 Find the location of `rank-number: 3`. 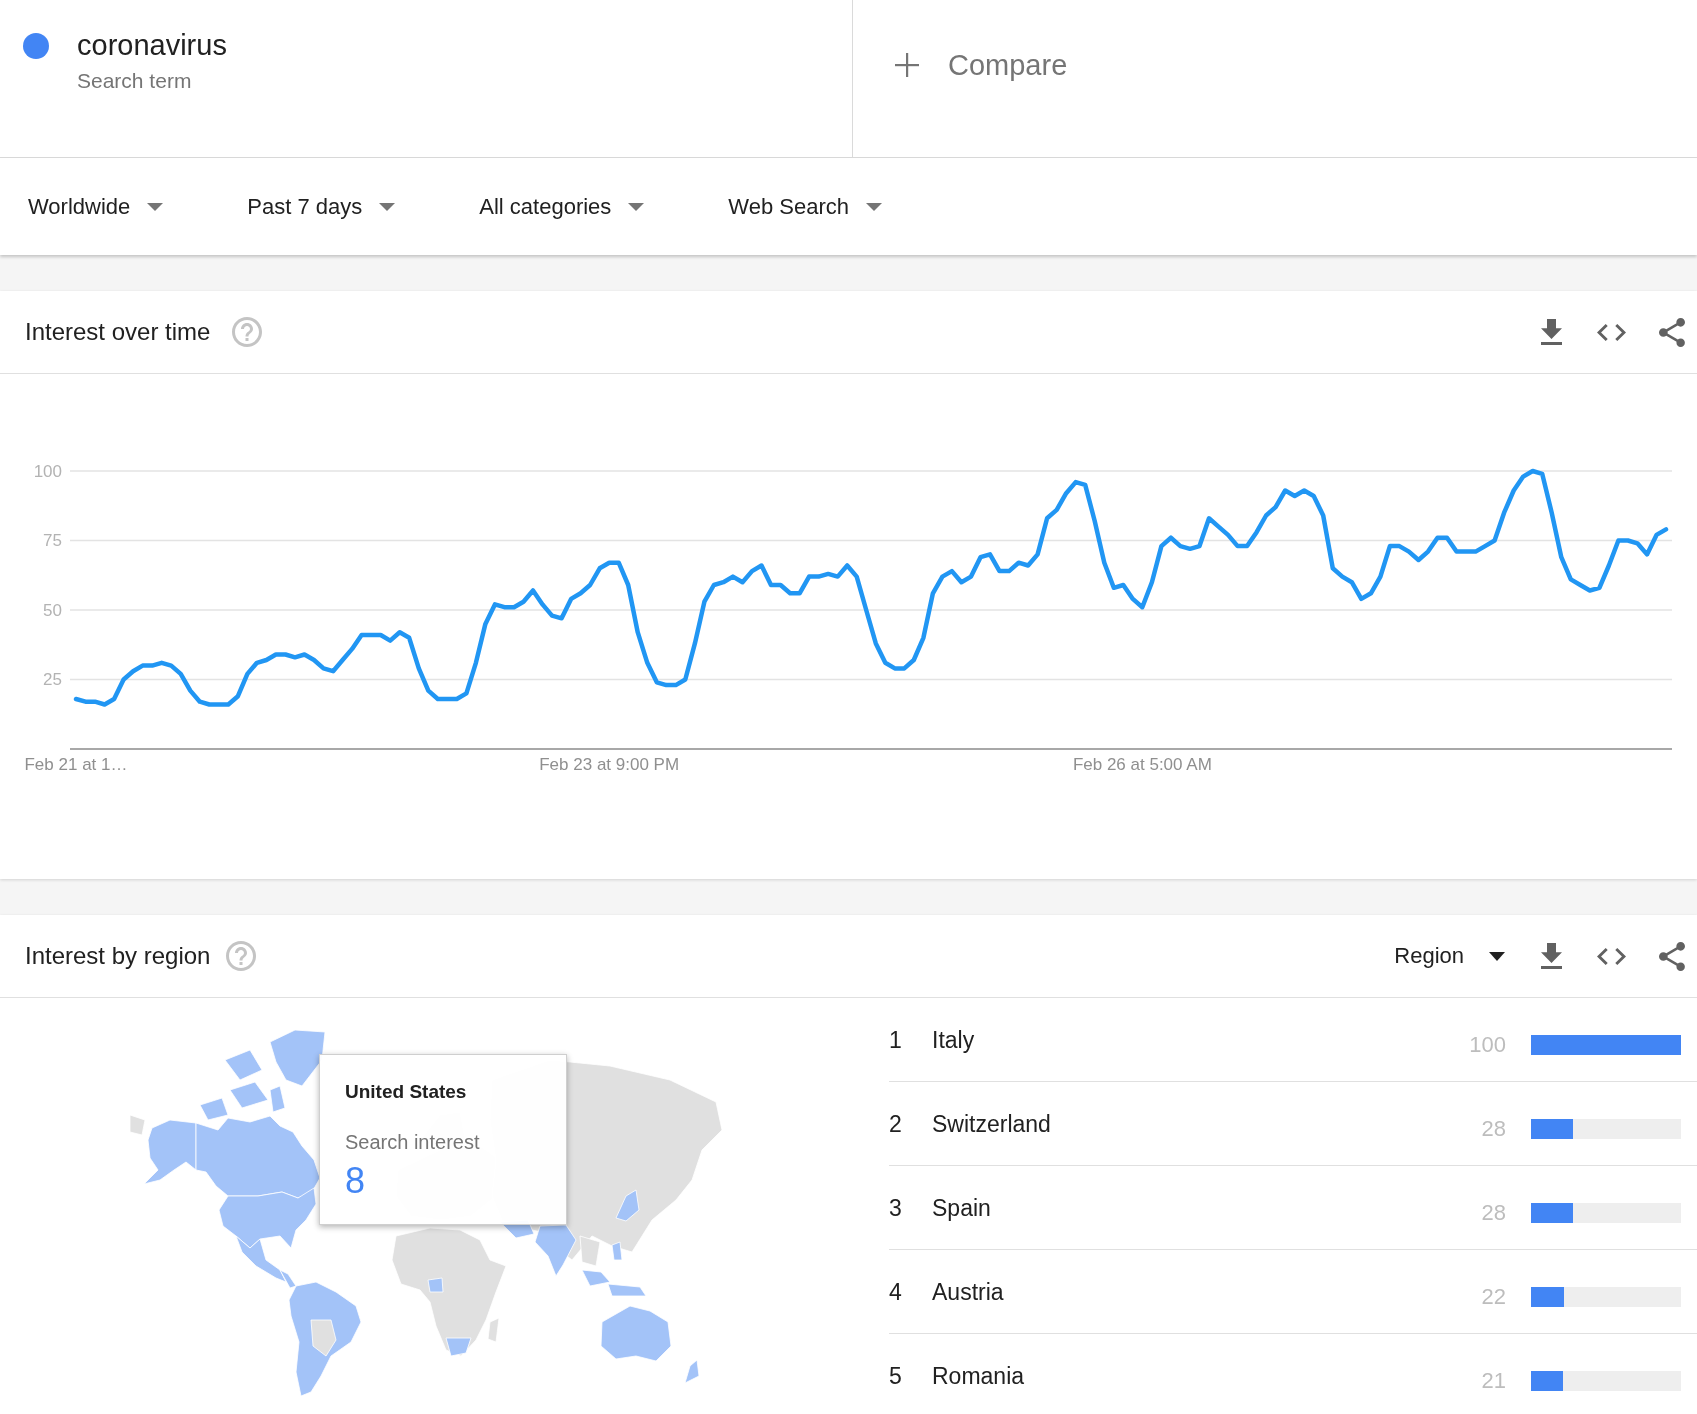

rank-number: 3 is located at coordinates (896, 1207).